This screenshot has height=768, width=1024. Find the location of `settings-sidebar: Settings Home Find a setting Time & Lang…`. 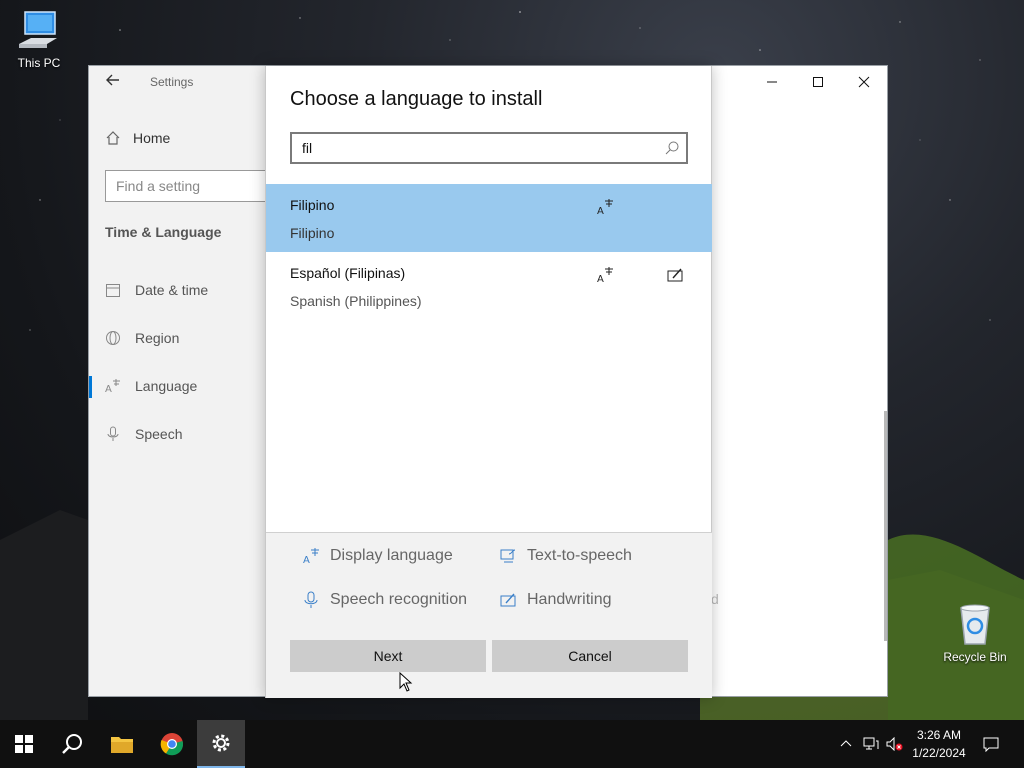

settings-sidebar: Settings Home Find a setting Time & Lang… is located at coordinates (182, 381).